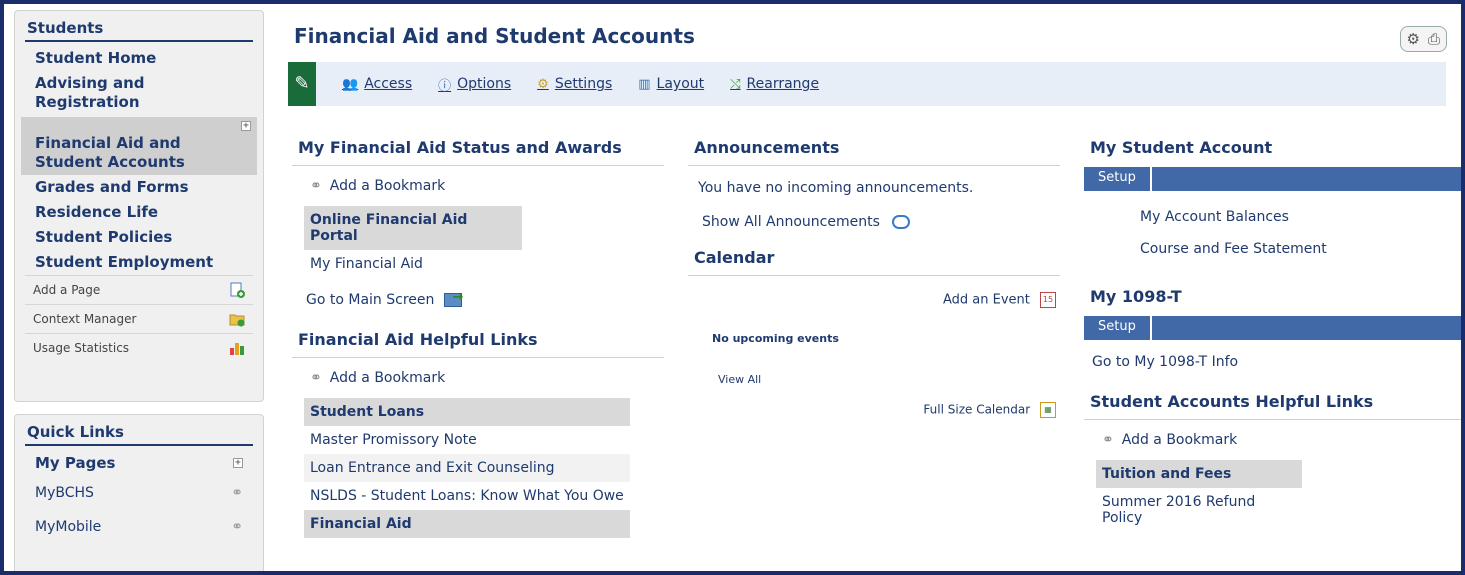  What do you see at coordinates (680, 84) in the screenshot?
I see `layout-label: Layout` at bounding box center [680, 84].